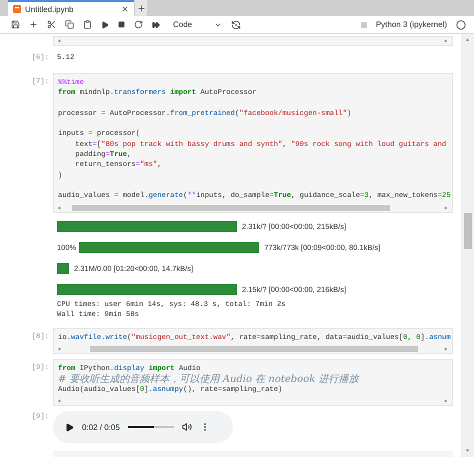 This screenshot has width=474, height=457. What do you see at coordinates (411, 24) in the screenshot?
I see `kernel-name: Python 3 (ipykernel)` at bounding box center [411, 24].